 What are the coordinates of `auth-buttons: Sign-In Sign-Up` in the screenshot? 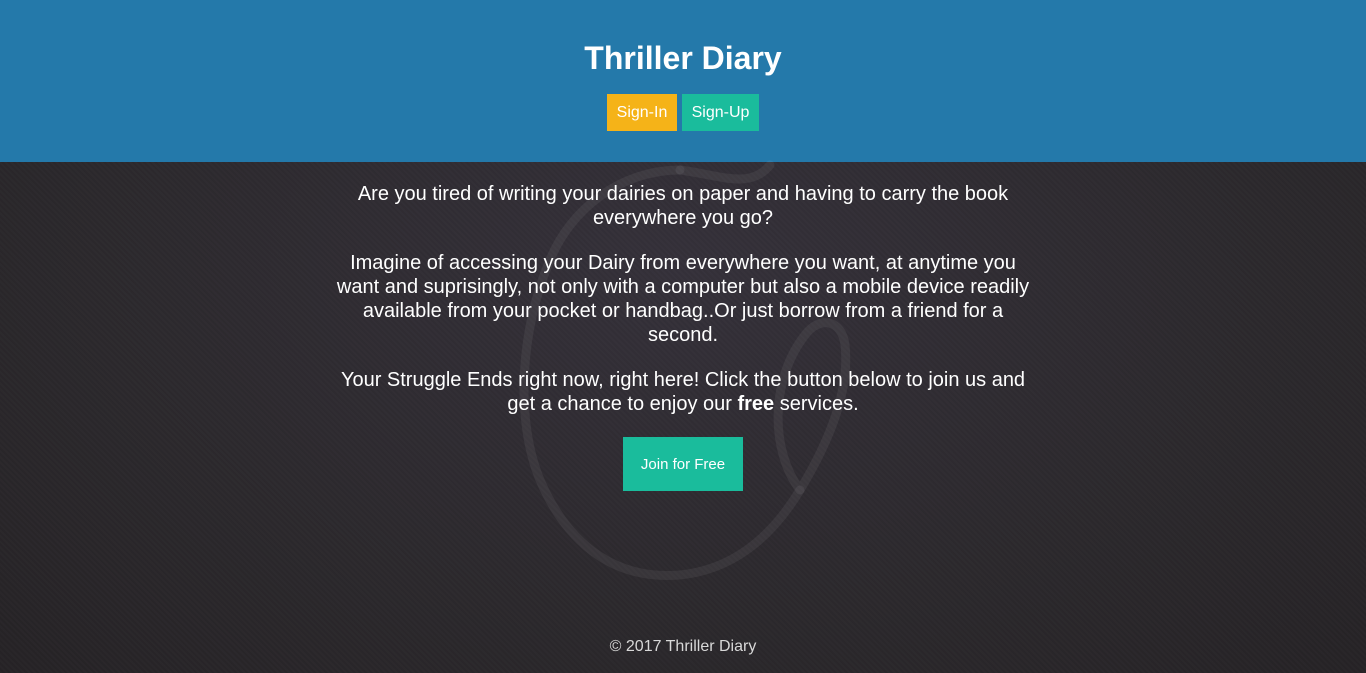 It's located at (683, 112).